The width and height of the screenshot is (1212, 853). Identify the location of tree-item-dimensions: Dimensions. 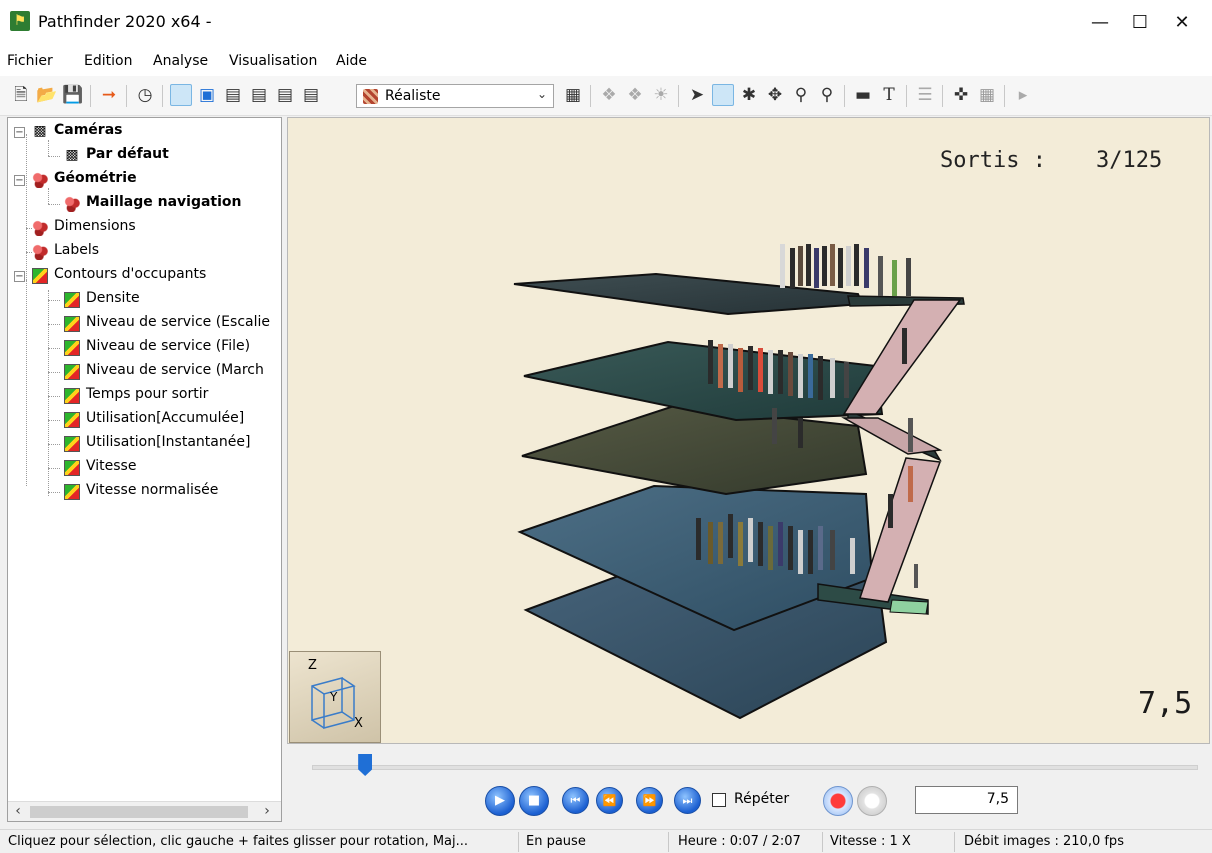
(144, 228).